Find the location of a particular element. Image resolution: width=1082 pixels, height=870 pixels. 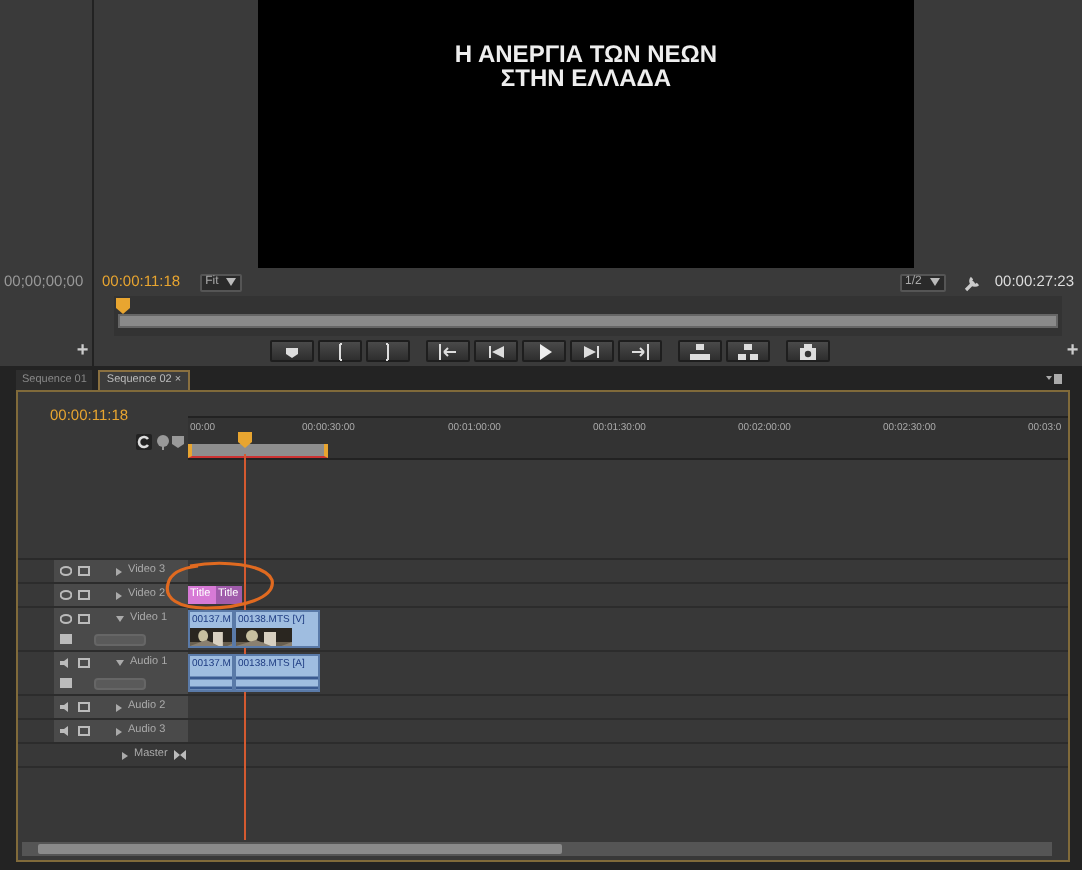

mark-out-button is located at coordinates (388, 351).